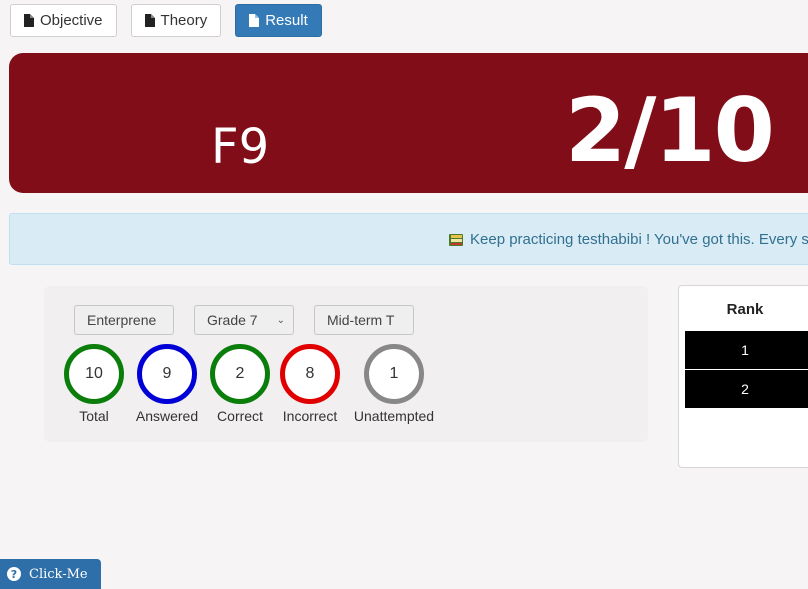 This screenshot has height=589, width=808. I want to click on tab-bar: Objective Theory Result, so click(166, 20).